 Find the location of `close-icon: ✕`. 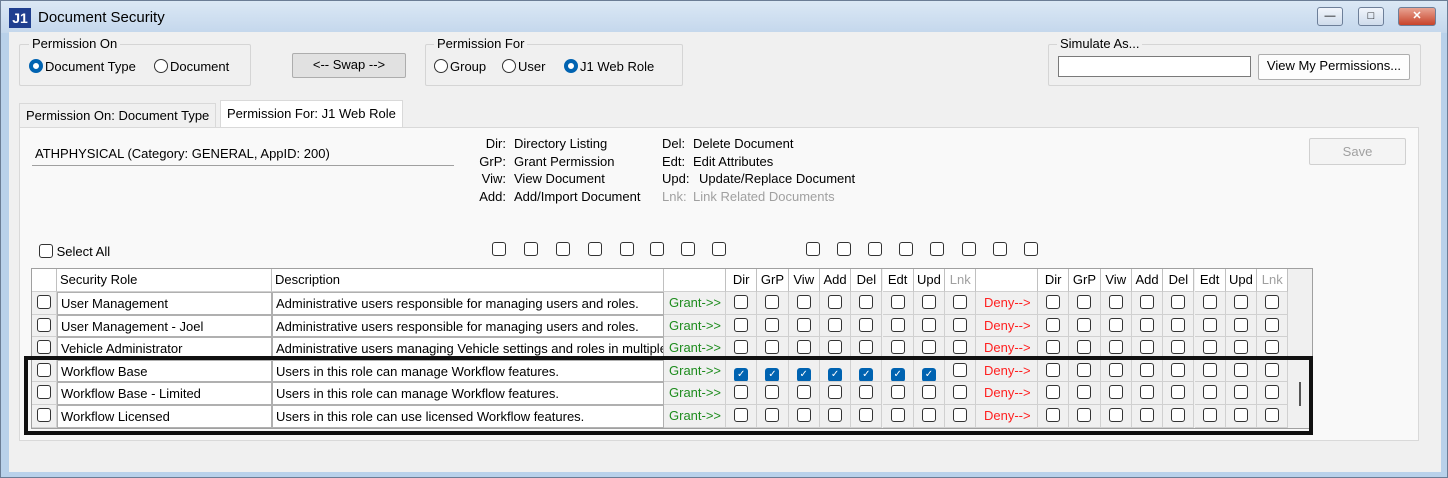

close-icon: ✕ is located at coordinates (1417, 16).